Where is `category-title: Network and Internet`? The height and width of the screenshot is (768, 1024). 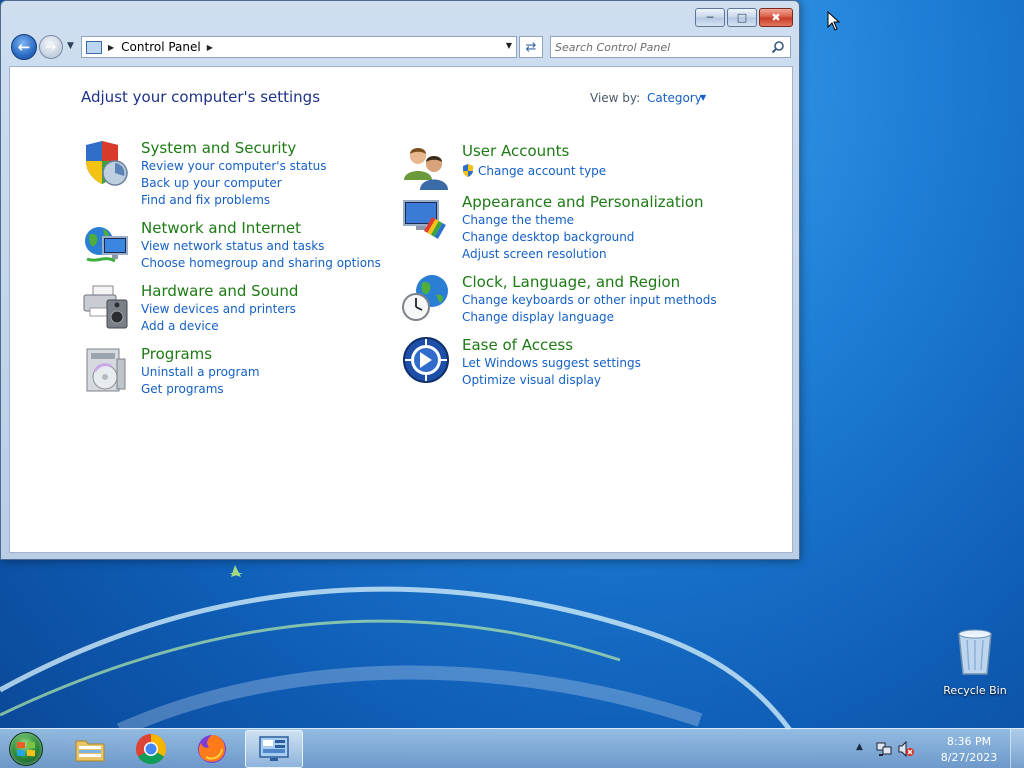 category-title: Network and Internet is located at coordinates (221, 228).